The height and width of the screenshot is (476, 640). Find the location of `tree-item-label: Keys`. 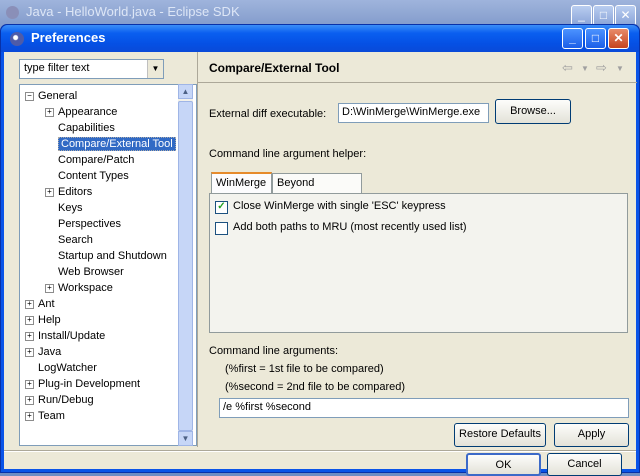

tree-item-label: Keys is located at coordinates (70, 208).